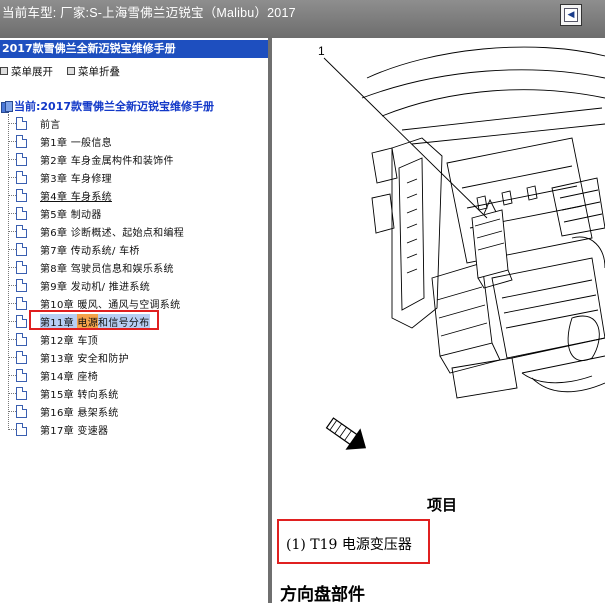 The height and width of the screenshot is (603, 605). I want to click on callout-number: 1, so click(321, 51).